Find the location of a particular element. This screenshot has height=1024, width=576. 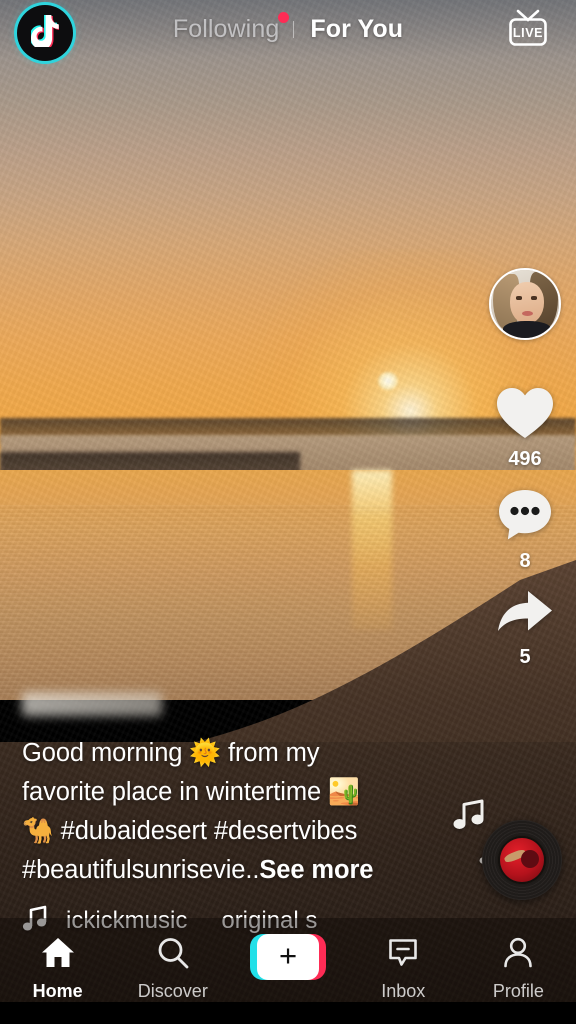

heart-icon is located at coordinates (525, 413).